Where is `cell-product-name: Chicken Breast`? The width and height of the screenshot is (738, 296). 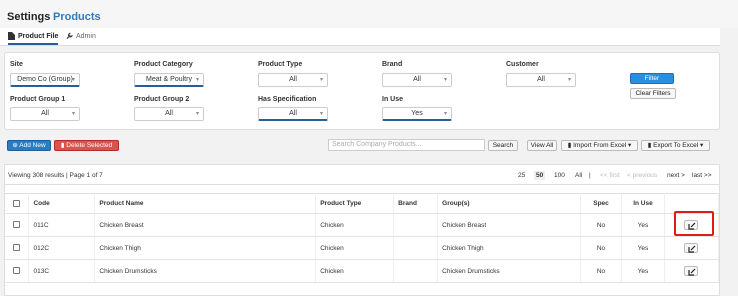 cell-product-name: Chicken Breast is located at coordinates (205, 225).